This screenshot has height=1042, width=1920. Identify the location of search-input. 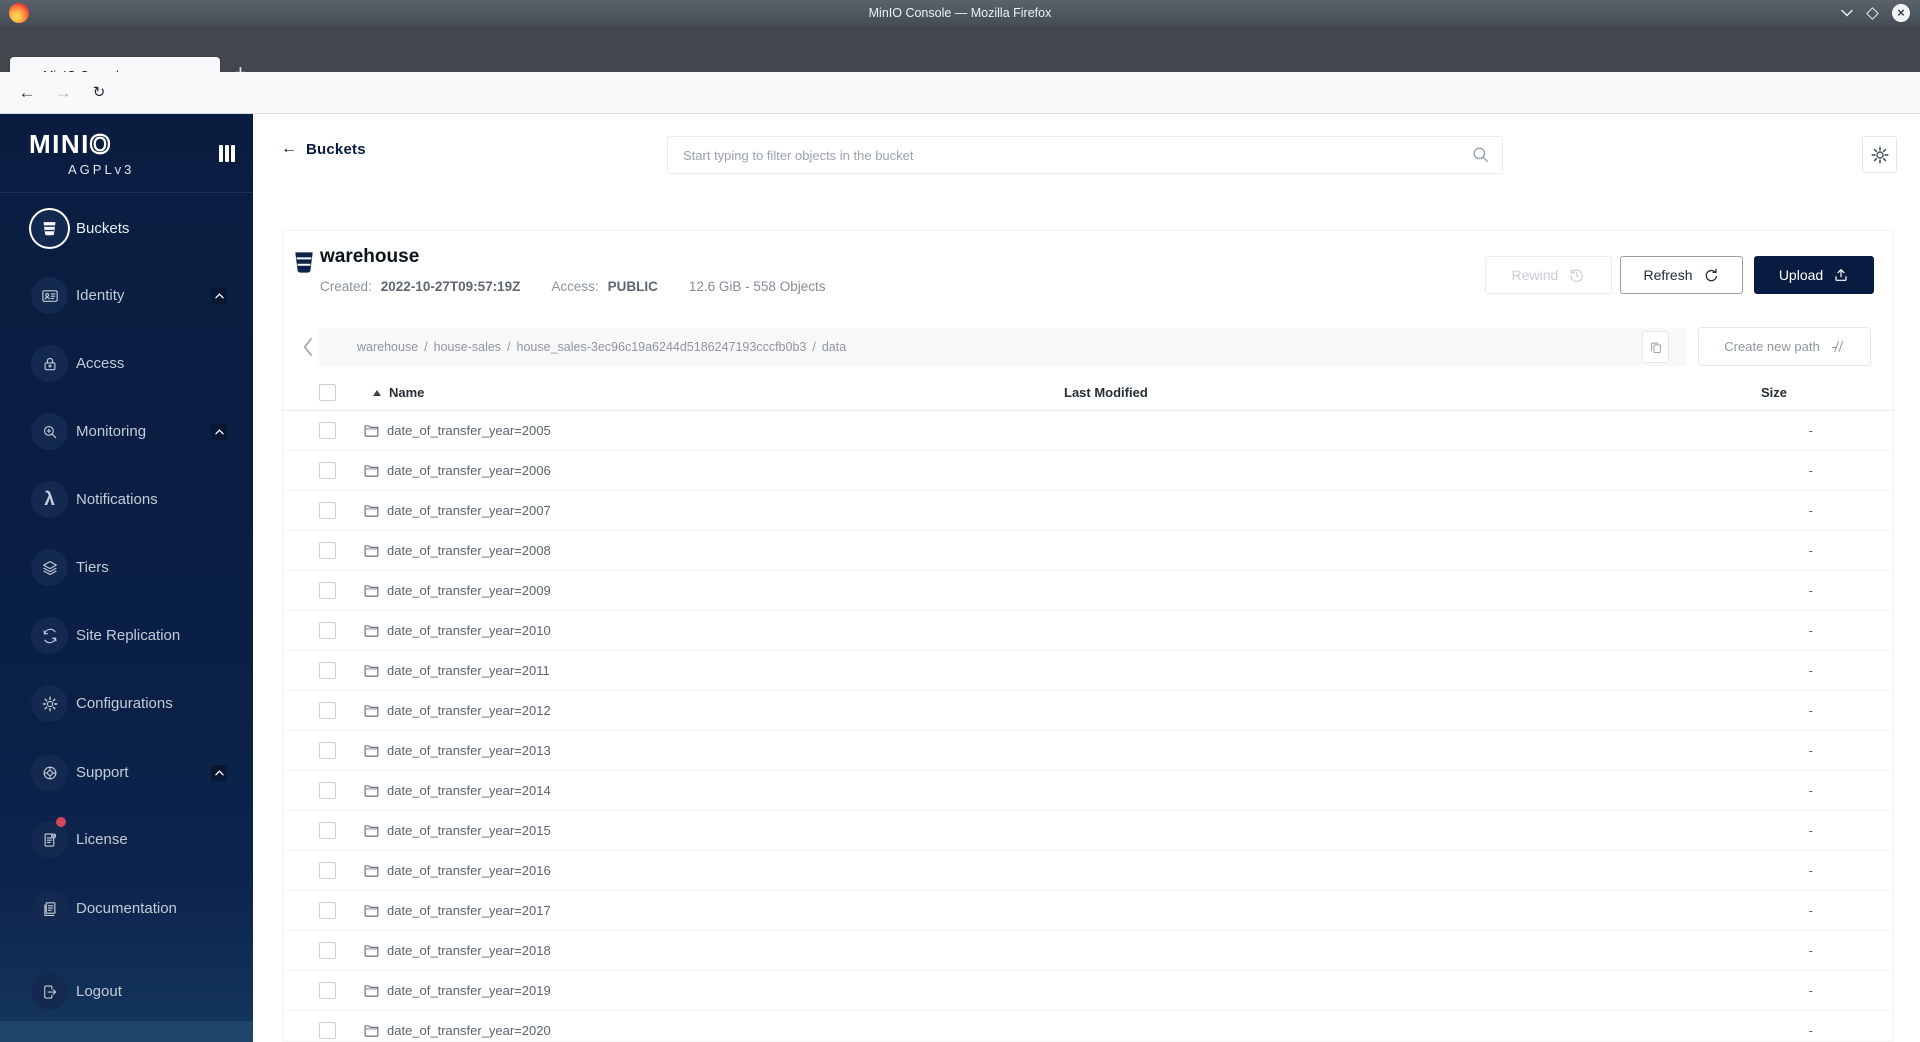
(1085, 155).